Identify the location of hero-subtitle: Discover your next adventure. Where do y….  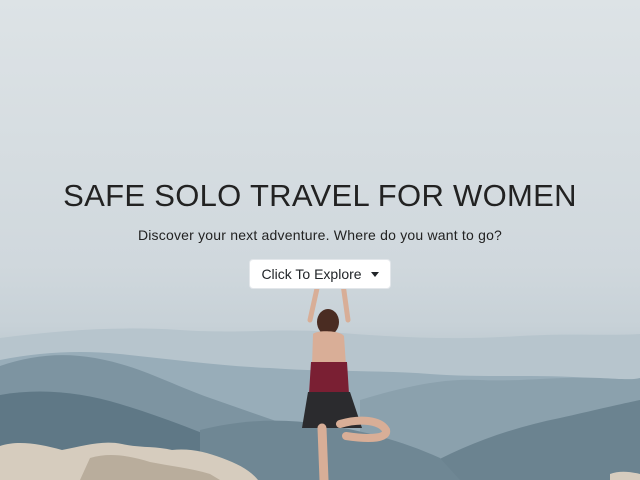
(320, 235).